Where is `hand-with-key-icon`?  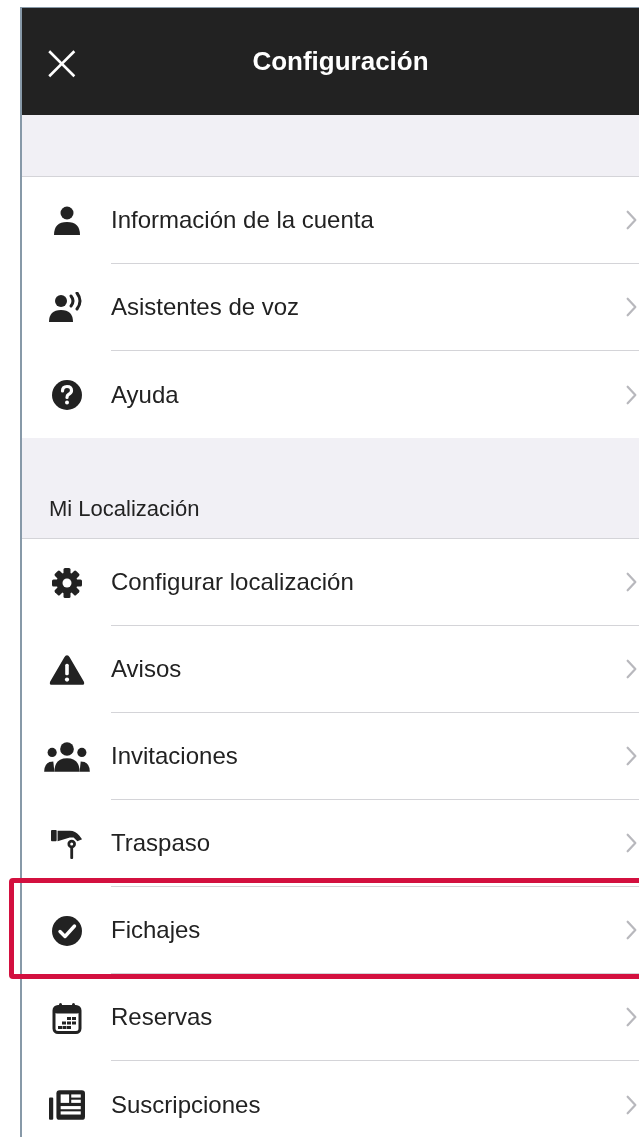 hand-with-key-icon is located at coordinates (66, 843).